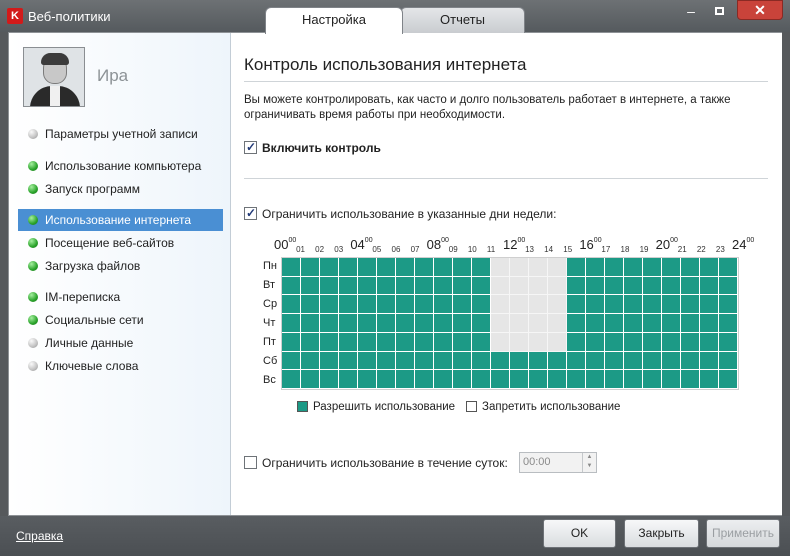 The image size is (790, 556). I want to click on sidebar-item: Загрузка файлов, so click(120, 266).